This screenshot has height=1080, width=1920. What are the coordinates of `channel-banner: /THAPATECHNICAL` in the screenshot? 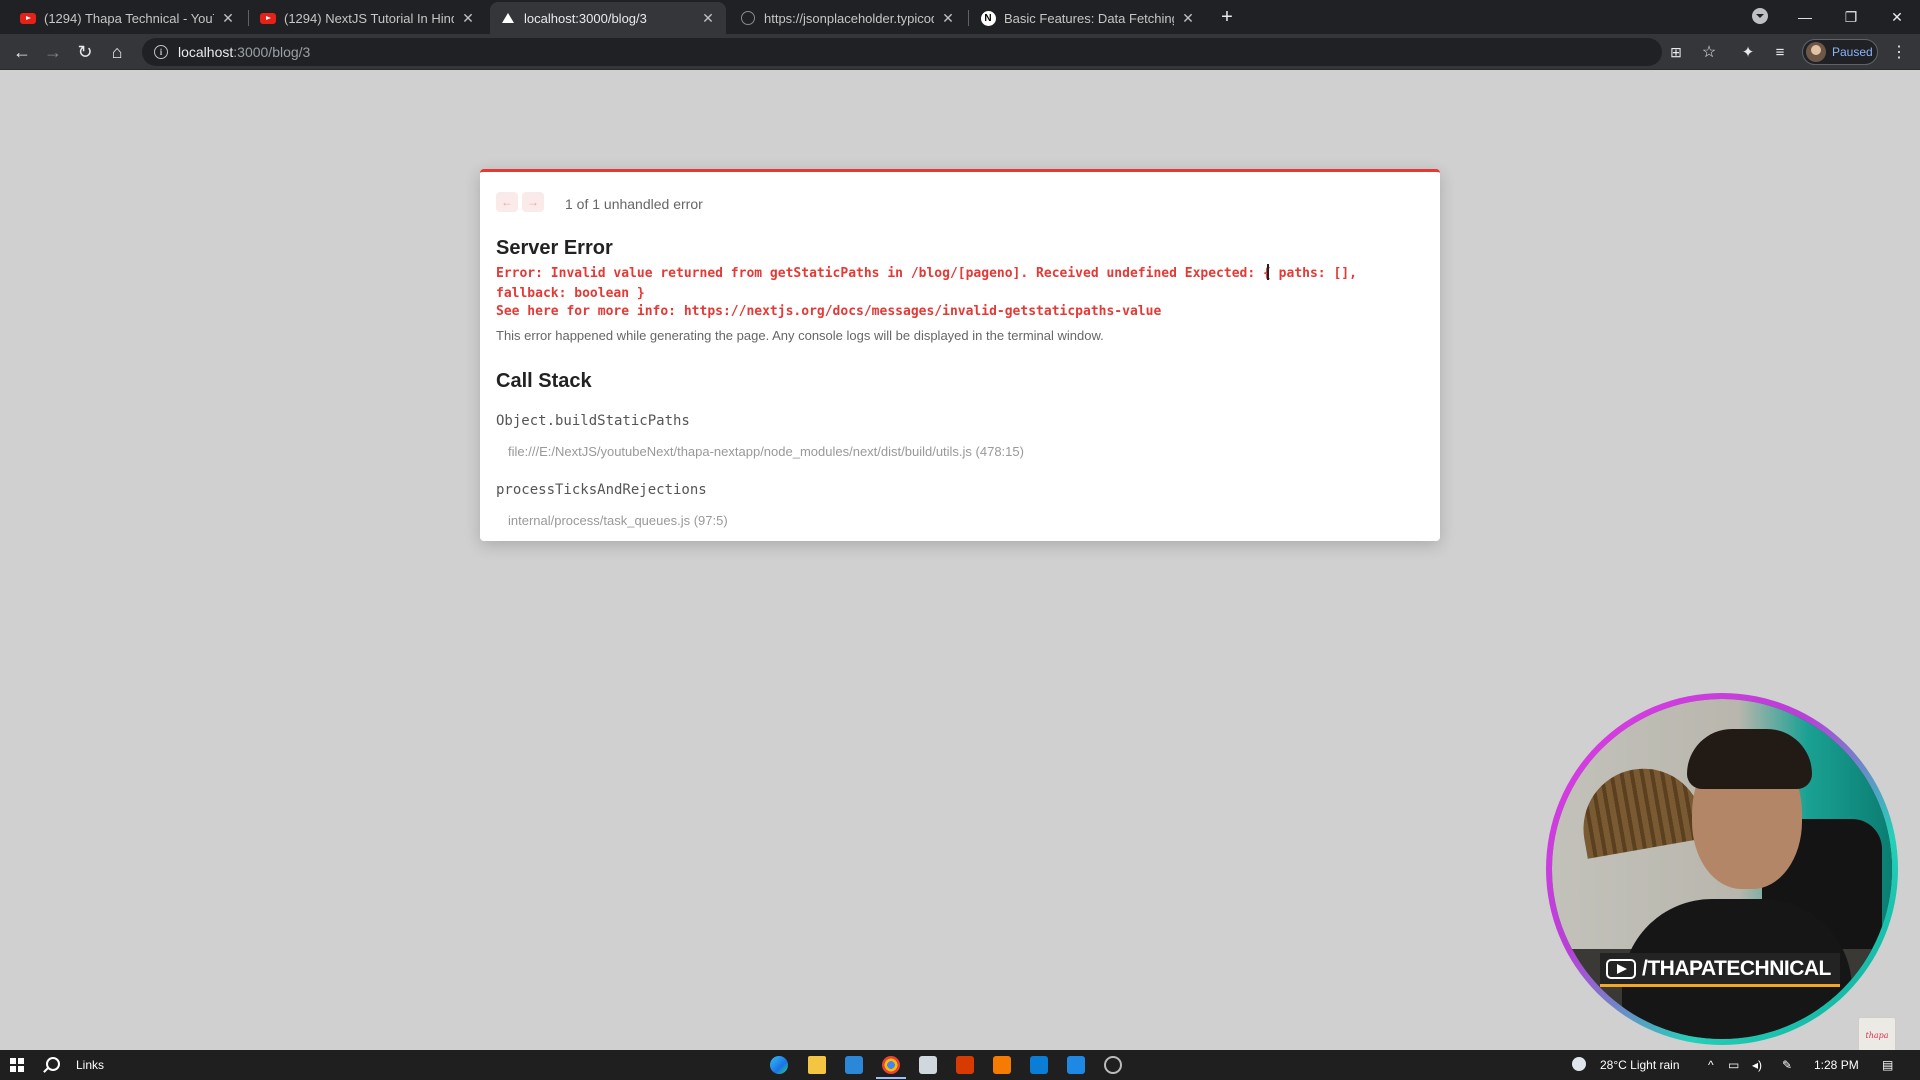 It's located at (1720, 970).